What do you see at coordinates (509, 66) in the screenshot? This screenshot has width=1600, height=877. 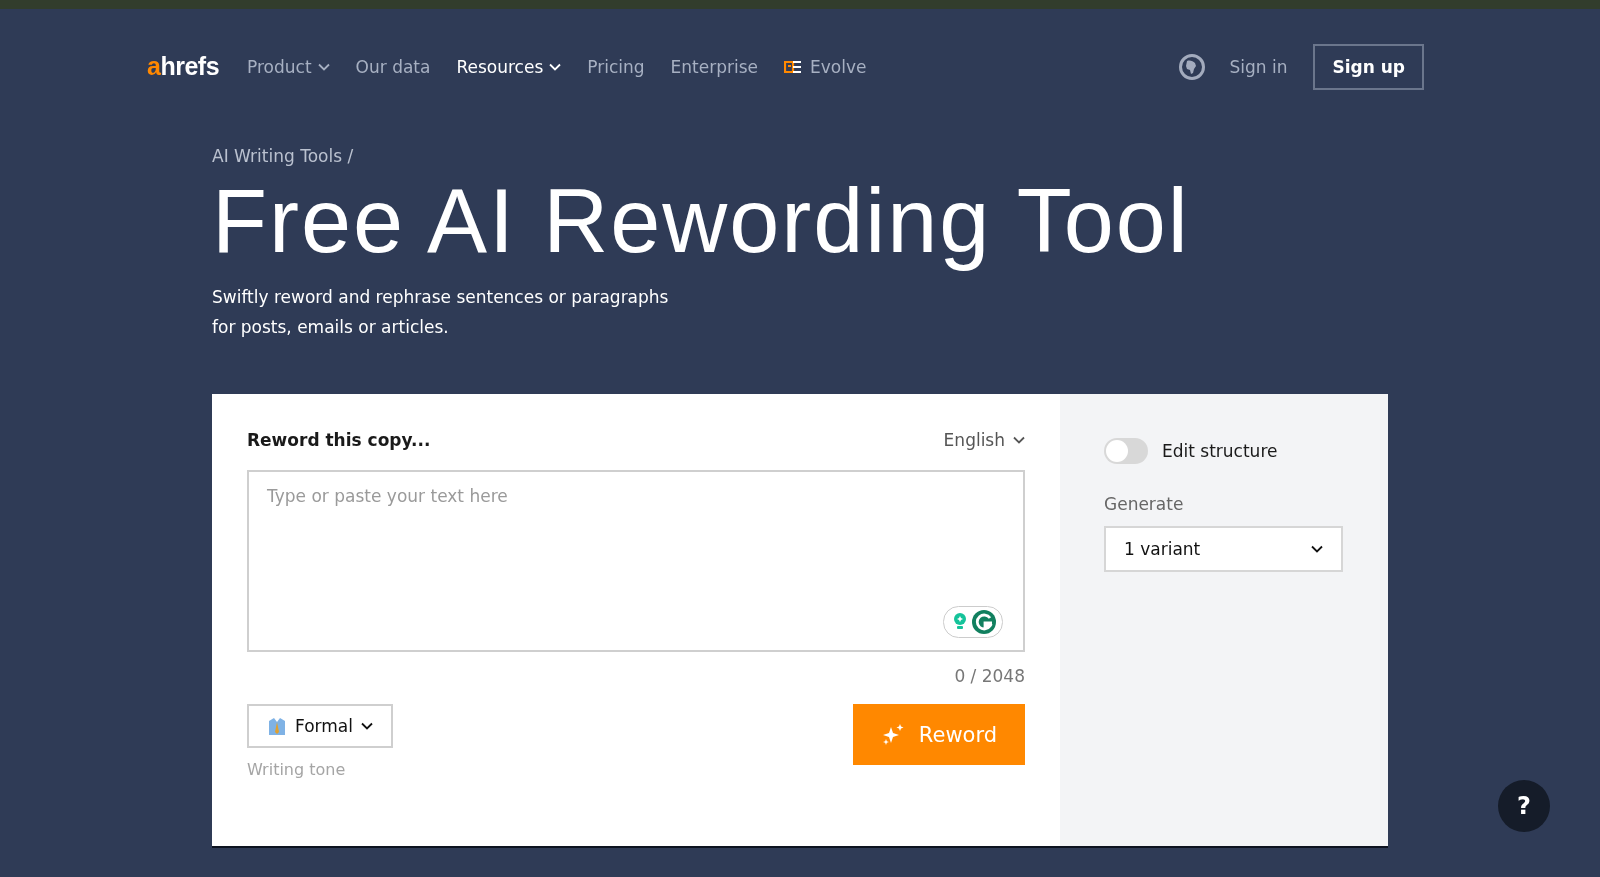 I see `nav-link: Resources` at bounding box center [509, 66].